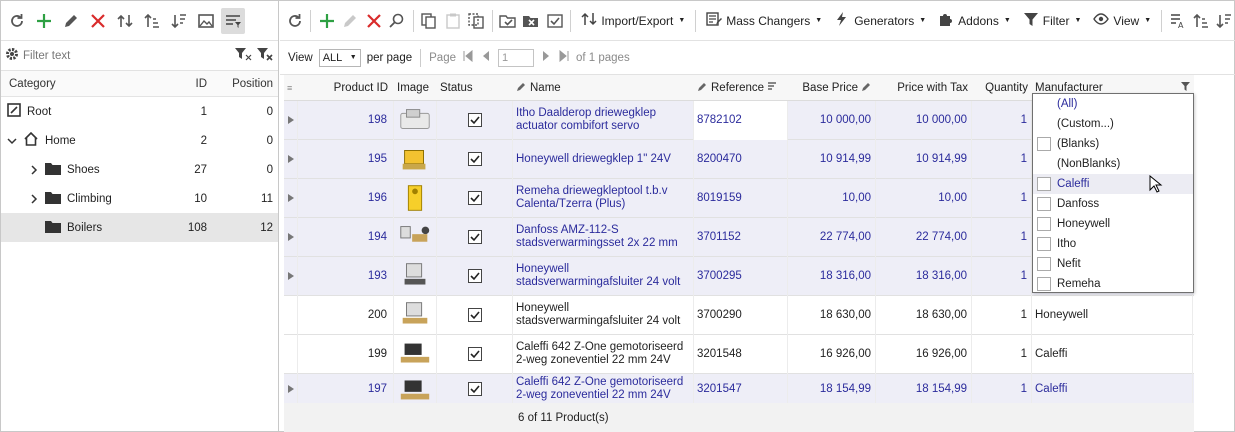 Image resolution: width=1235 pixels, height=432 pixels. I want to click on copy-icon, so click(429, 21).